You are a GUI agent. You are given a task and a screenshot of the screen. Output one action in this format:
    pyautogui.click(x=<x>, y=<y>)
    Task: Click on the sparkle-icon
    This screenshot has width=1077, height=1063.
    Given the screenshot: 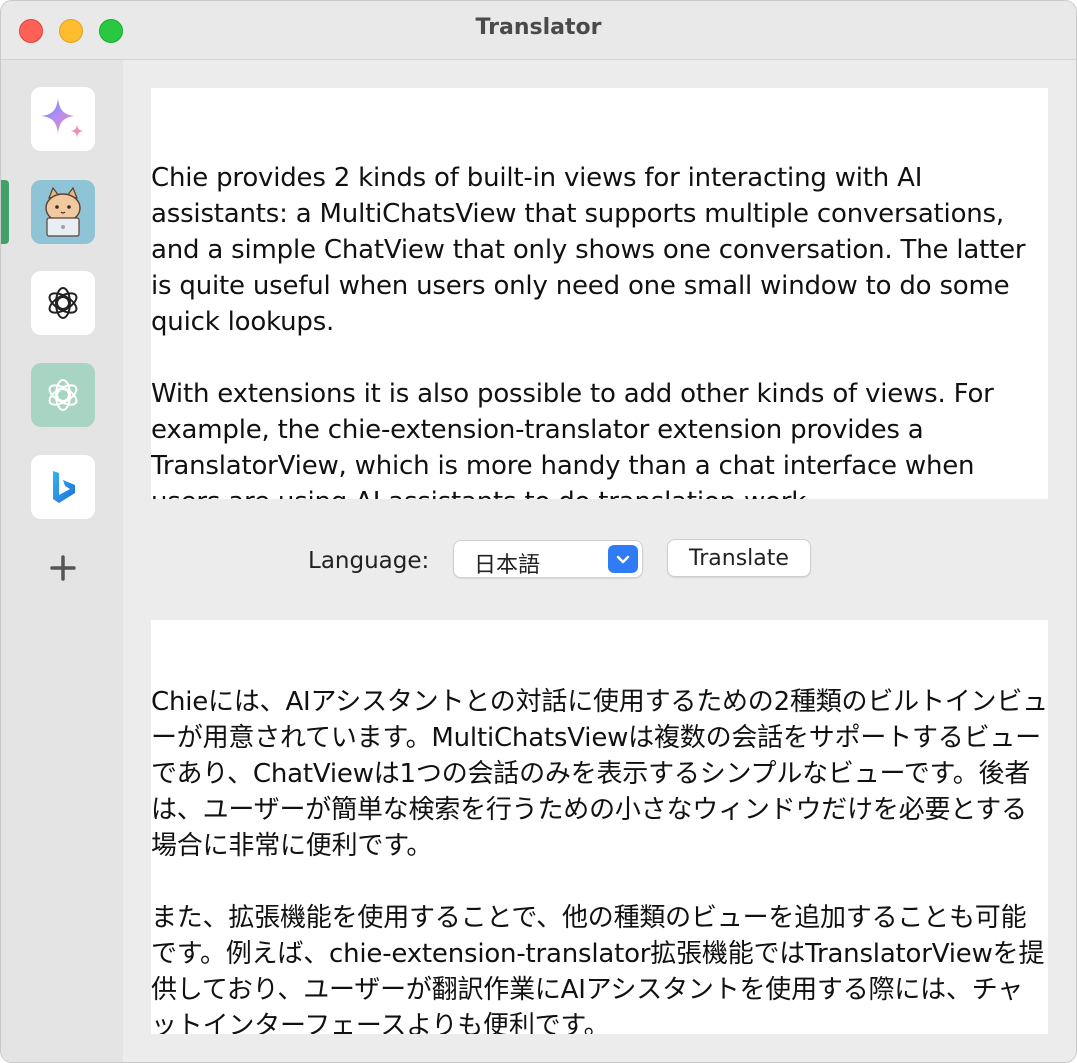 What is the action you would take?
    pyautogui.click(x=62, y=118)
    